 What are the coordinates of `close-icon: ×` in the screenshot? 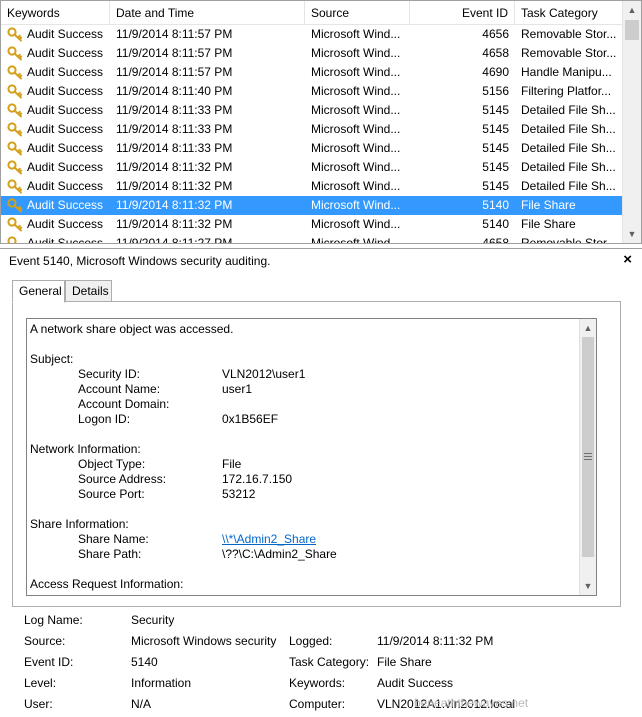 It's located at (627, 259).